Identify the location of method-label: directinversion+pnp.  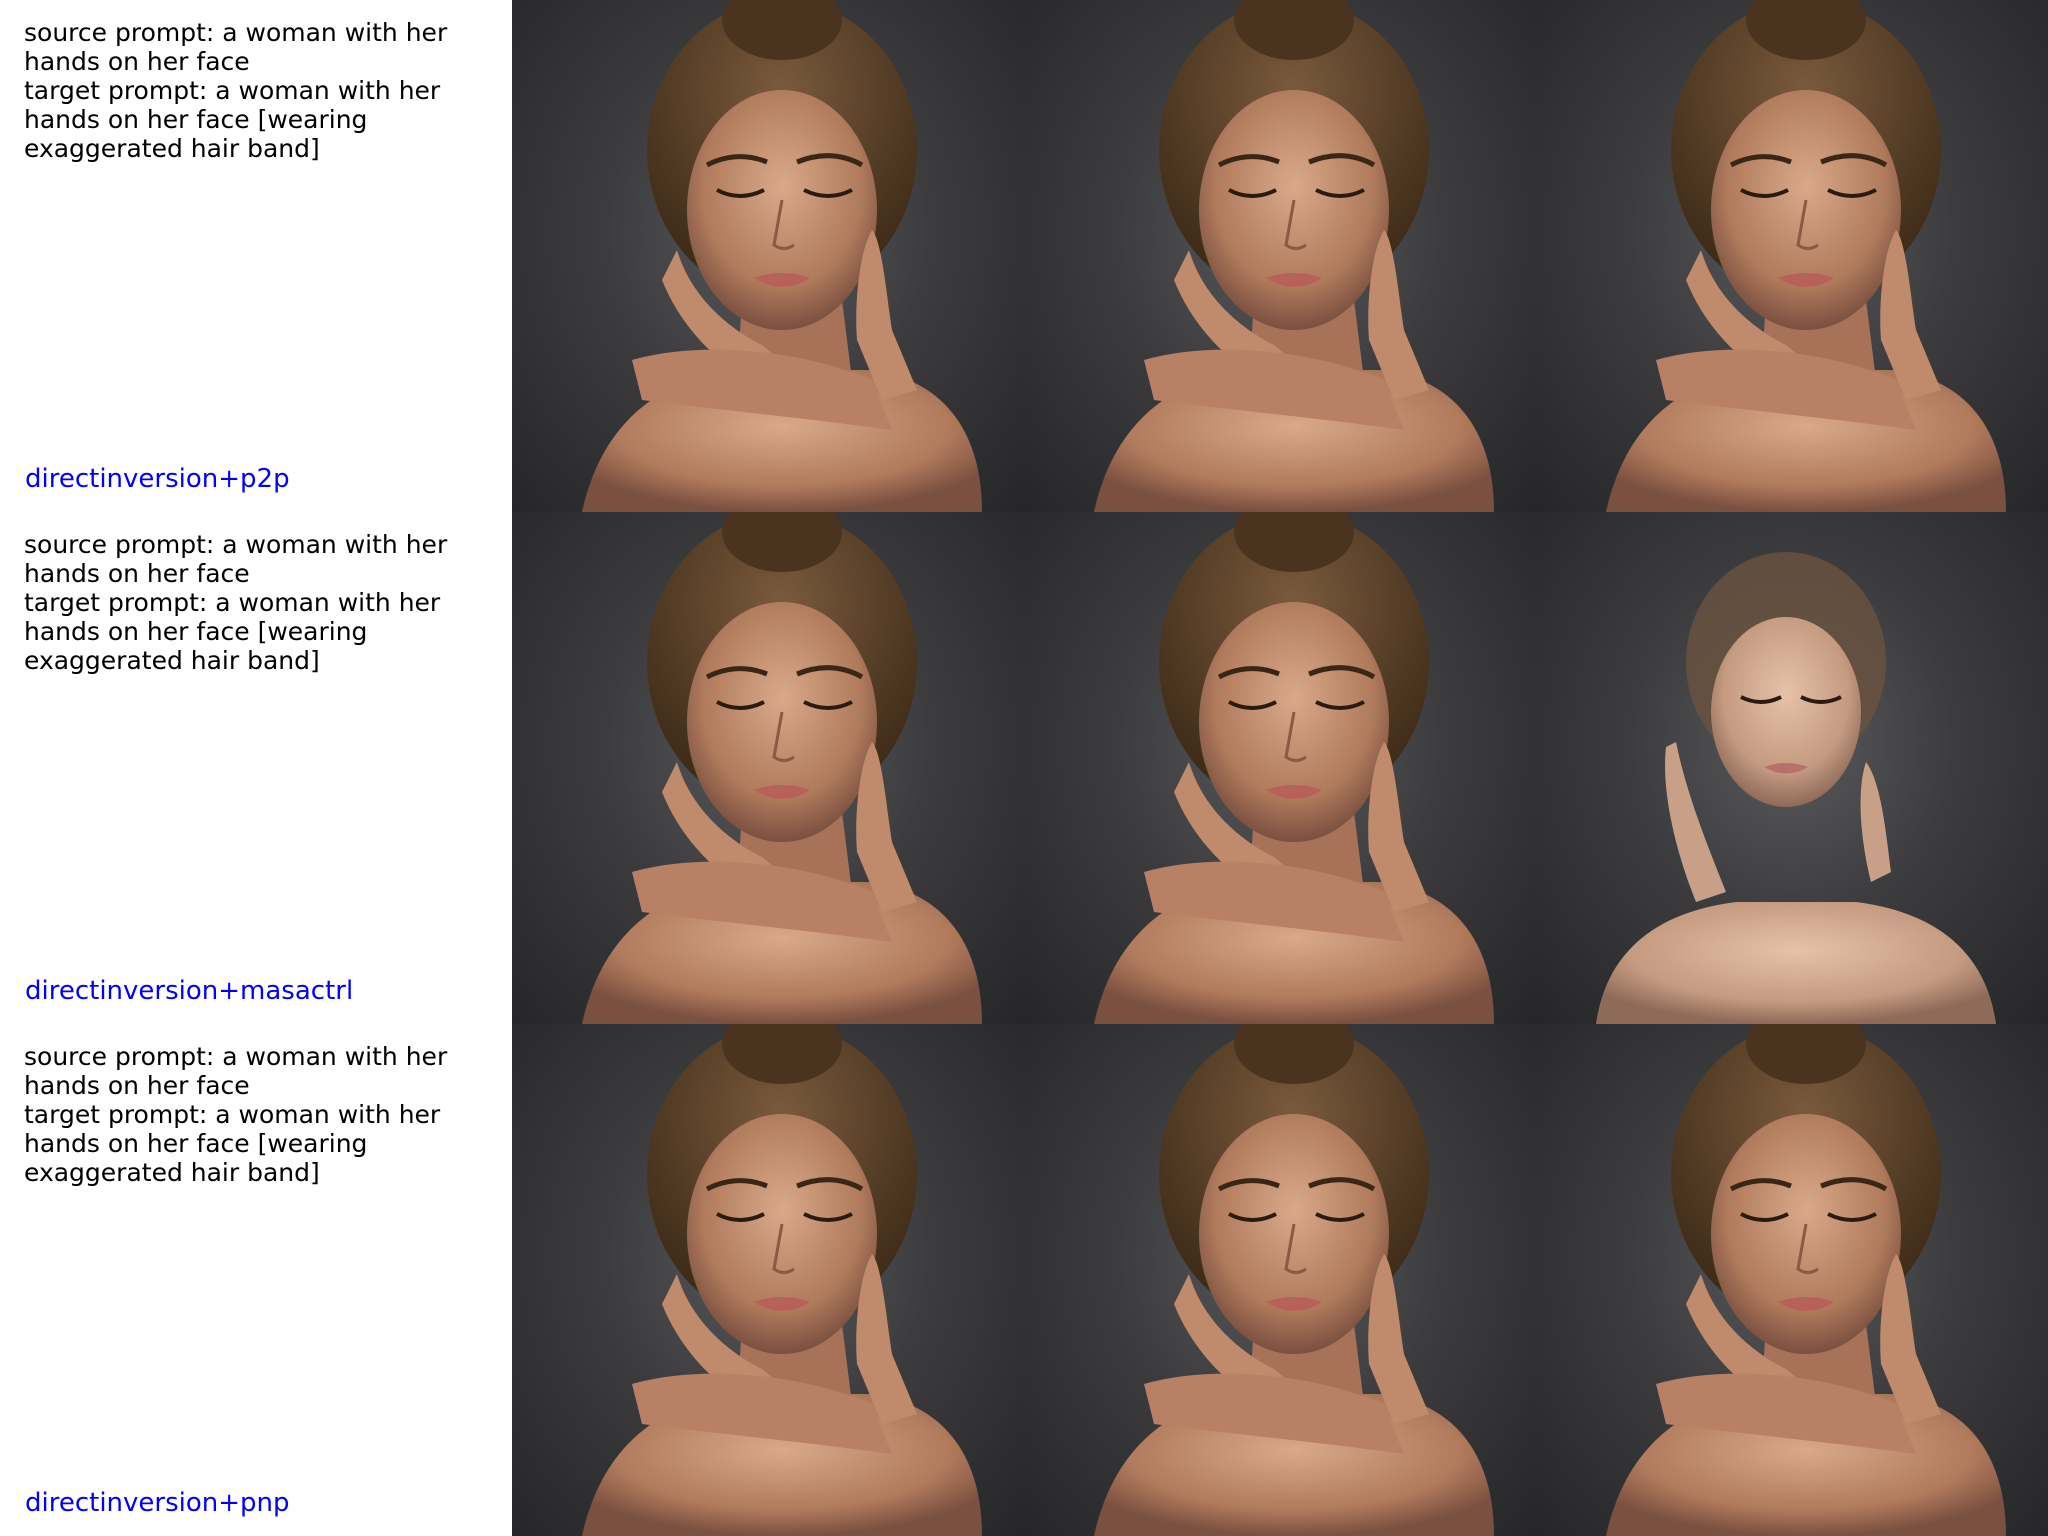
(157, 1503).